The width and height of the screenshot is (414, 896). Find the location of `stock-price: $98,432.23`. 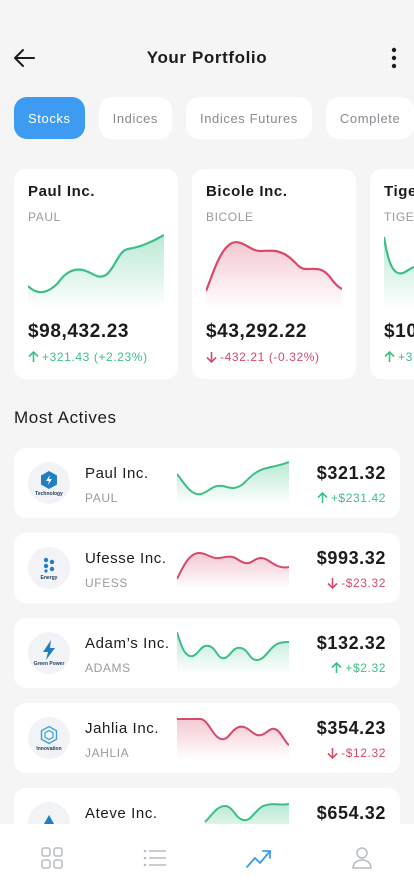

stock-price: $98,432.23 is located at coordinates (79, 331).